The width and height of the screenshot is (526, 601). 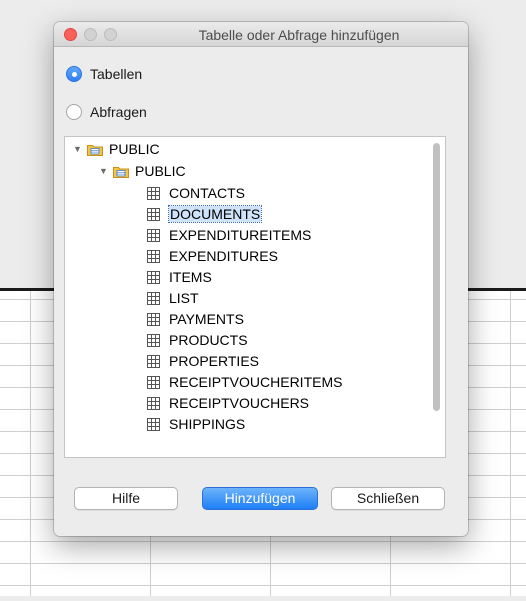 I want to click on table-label: SHIPPINGS, so click(x=207, y=424).